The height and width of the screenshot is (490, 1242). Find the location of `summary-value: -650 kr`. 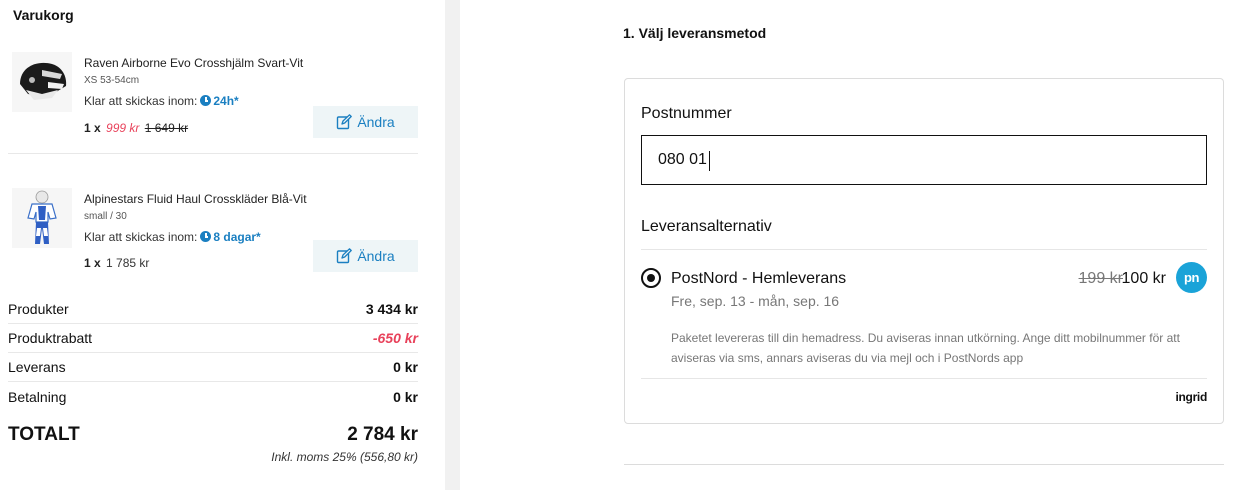

summary-value: -650 kr is located at coordinates (395, 338).